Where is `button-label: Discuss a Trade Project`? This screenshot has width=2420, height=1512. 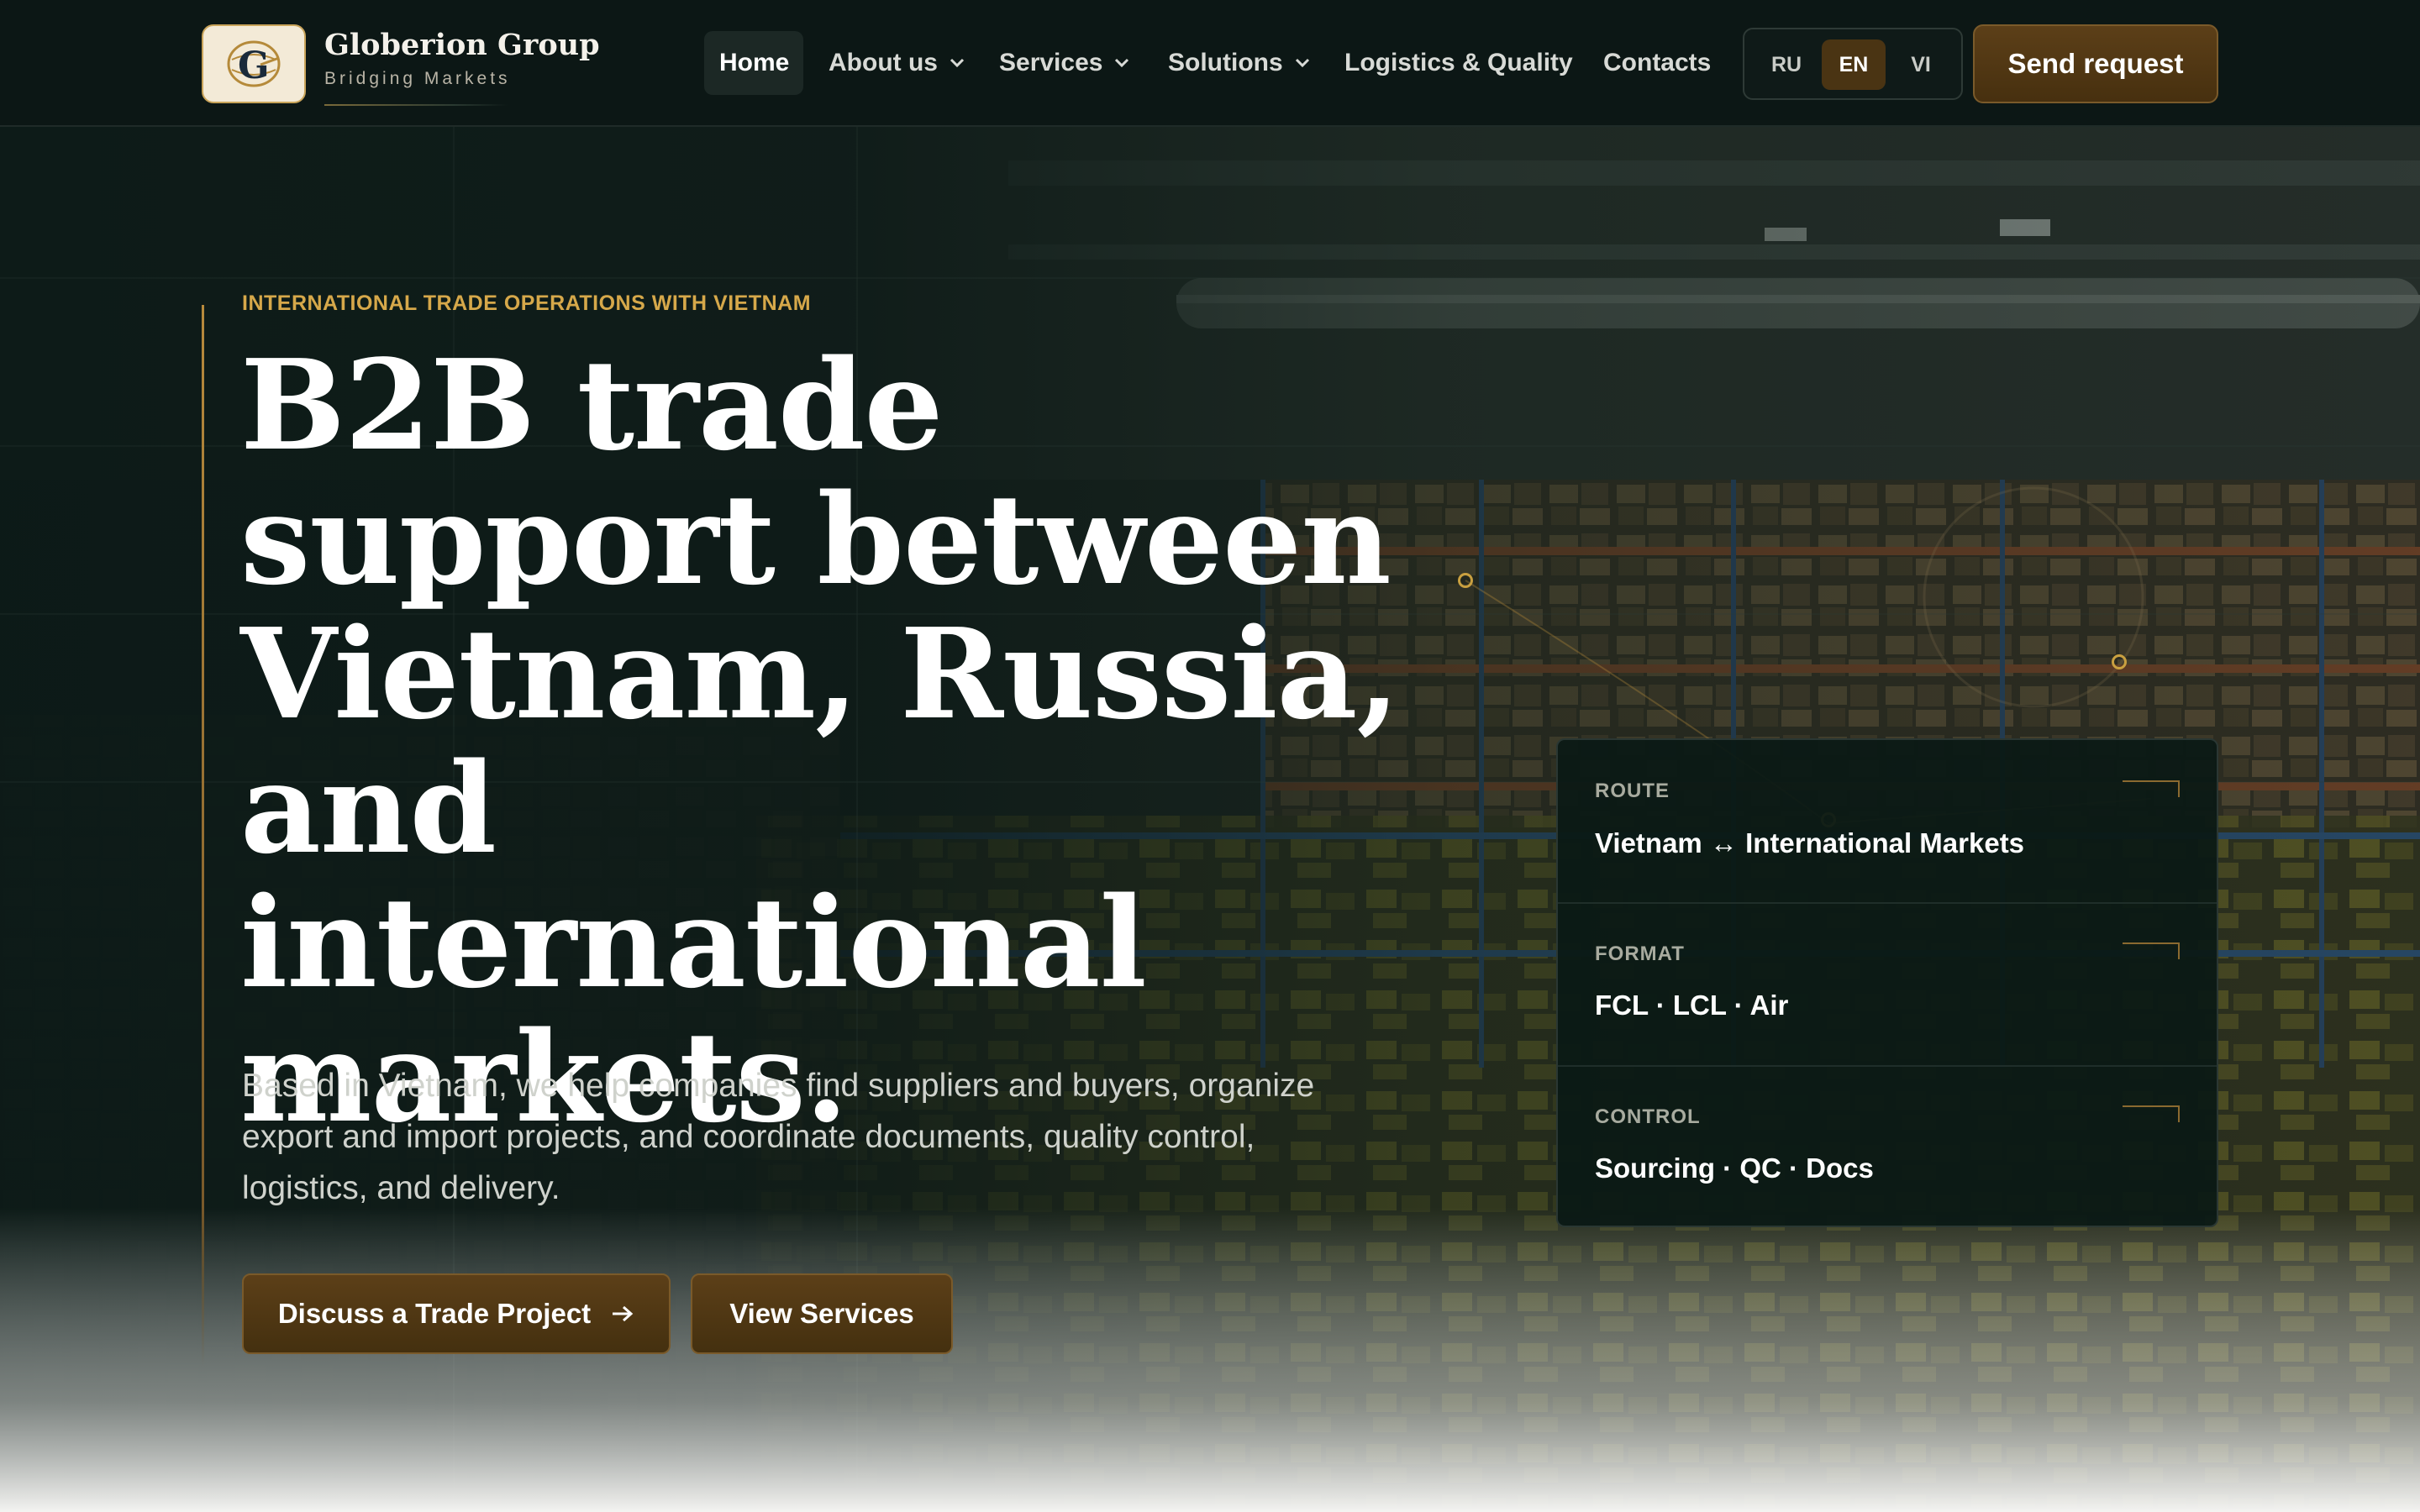
button-label: Discuss a Trade Project is located at coordinates (435, 1313).